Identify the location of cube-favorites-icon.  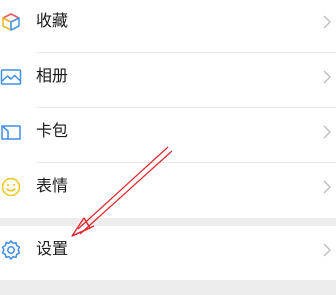
(11, 22).